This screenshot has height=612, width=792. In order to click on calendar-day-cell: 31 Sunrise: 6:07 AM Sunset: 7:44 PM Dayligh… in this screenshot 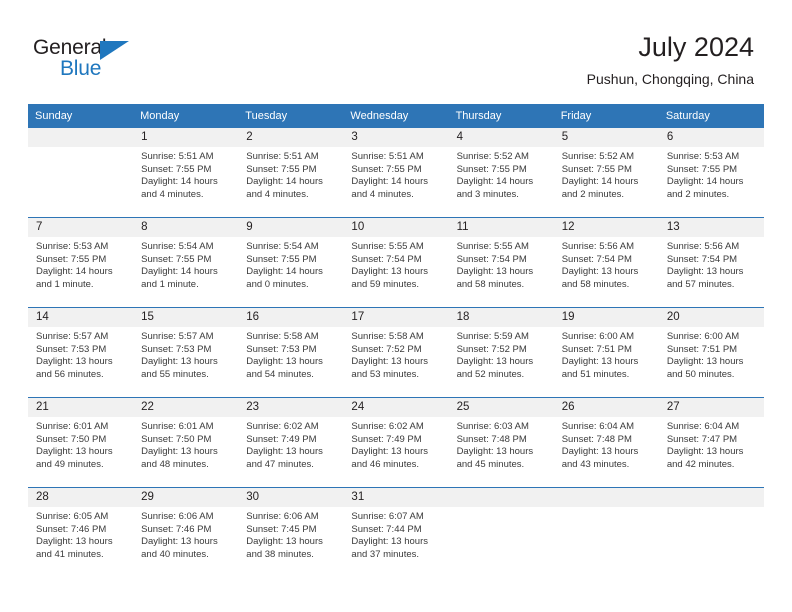, I will do `click(396, 532)`.